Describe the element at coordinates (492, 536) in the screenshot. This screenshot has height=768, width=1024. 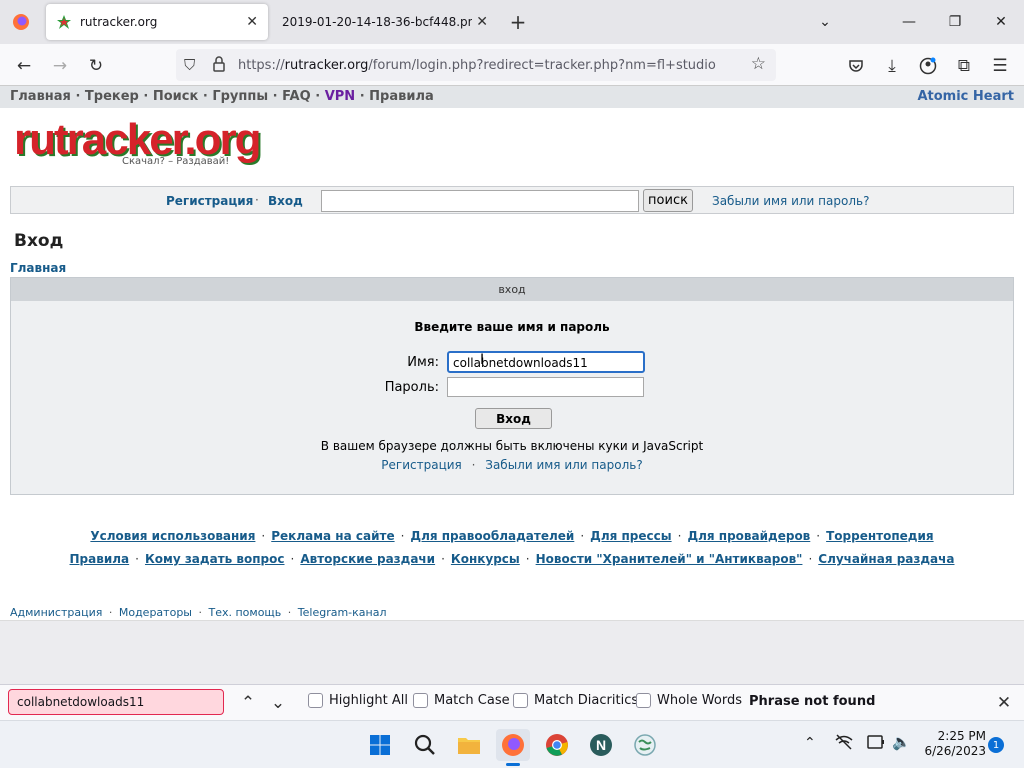
I see `footer-link-rightholders: Для правообладателей` at that location.